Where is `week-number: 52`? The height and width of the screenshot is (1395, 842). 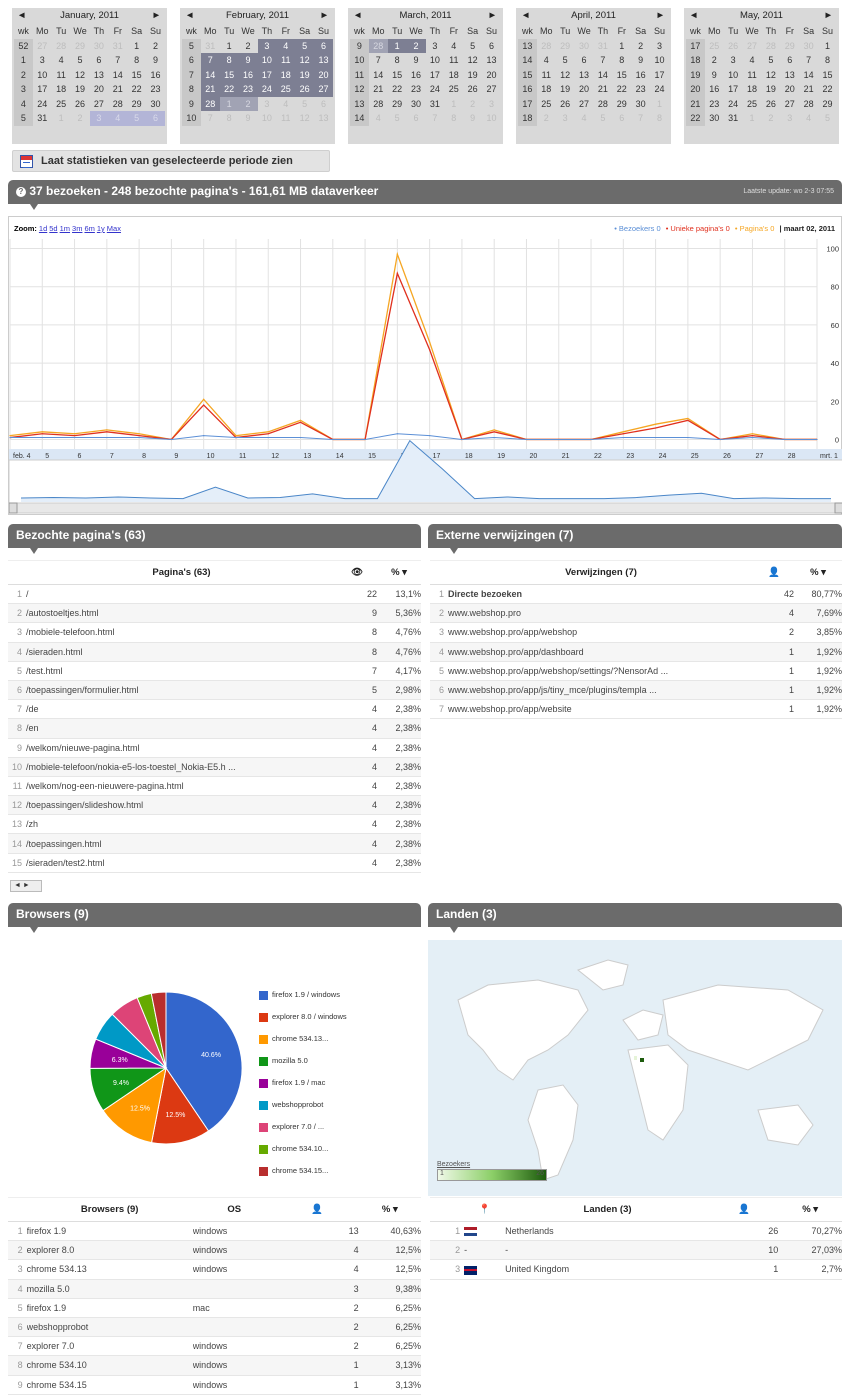 week-number: 52 is located at coordinates (23, 45).